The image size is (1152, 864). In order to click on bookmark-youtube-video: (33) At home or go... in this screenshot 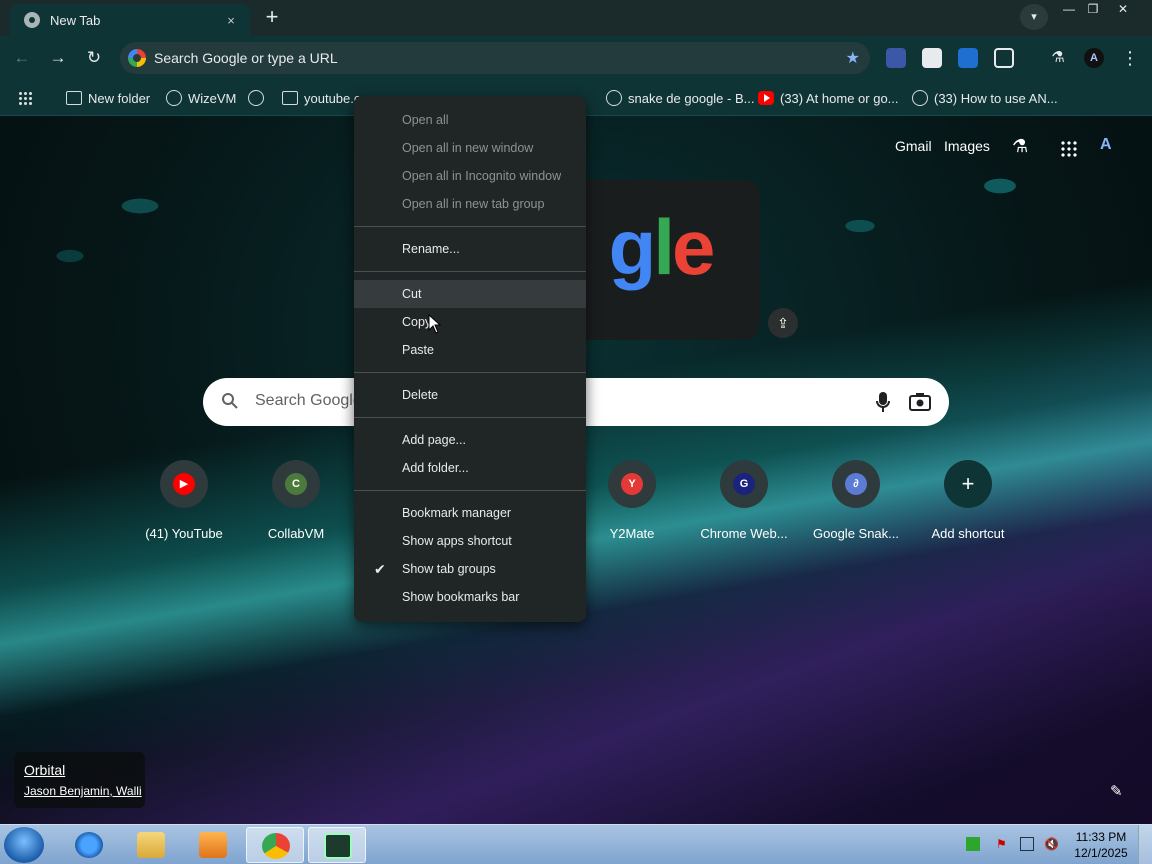, I will do `click(828, 98)`.